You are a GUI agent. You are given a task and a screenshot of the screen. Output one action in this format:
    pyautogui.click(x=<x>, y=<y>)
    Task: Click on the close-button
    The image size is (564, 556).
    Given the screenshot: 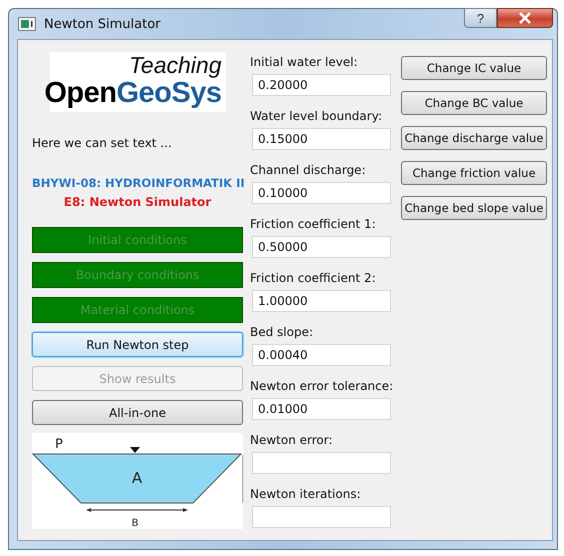 What is the action you would take?
    pyautogui.click(x=525, y=18)
    